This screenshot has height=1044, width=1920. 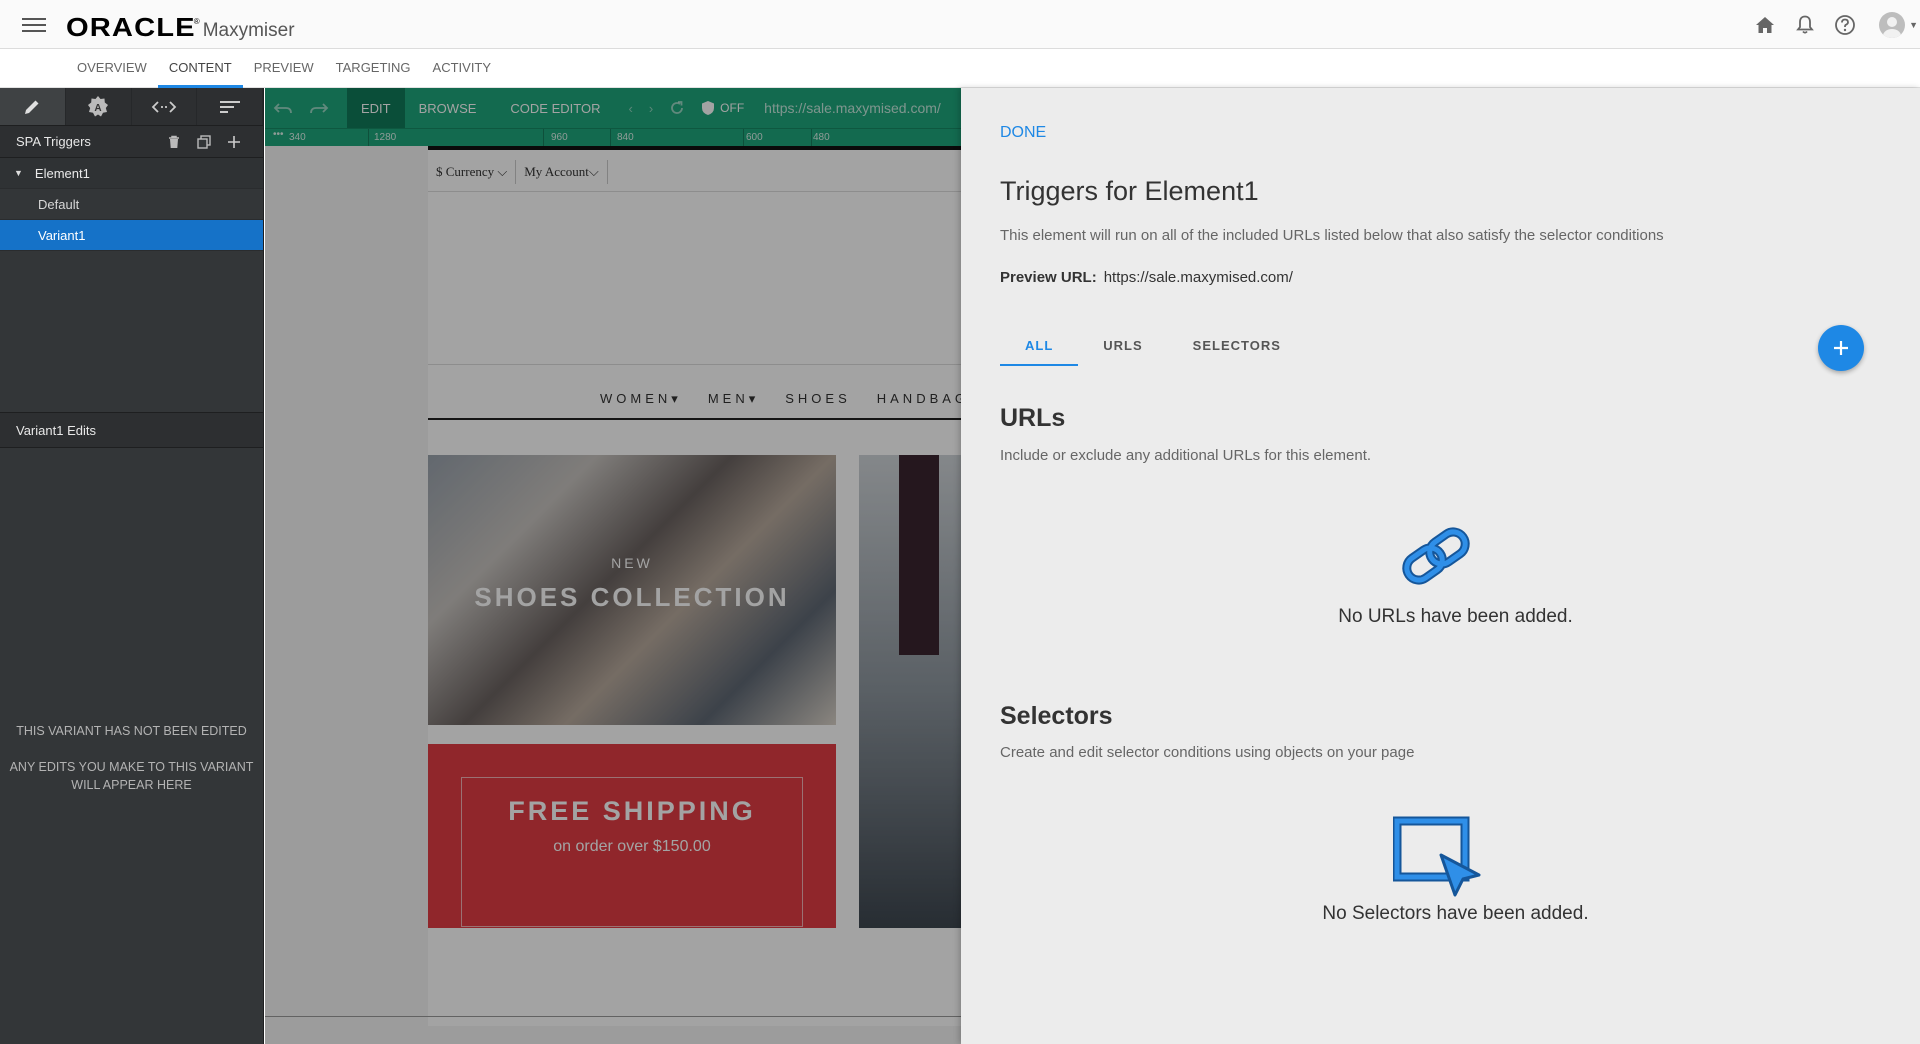 What do you see at coordinates (1845, 25) in the screenshot?
I see `help-icon` at bounding box center [1845, 25].